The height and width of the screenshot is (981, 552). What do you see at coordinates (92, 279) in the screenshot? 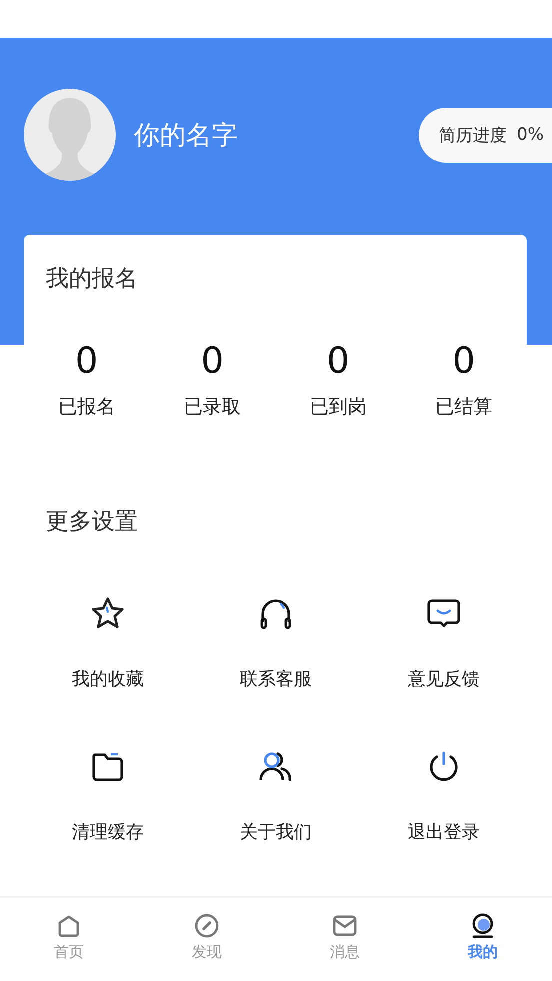
I see `card-title: 我的报名` at bounding box center [92, 279].